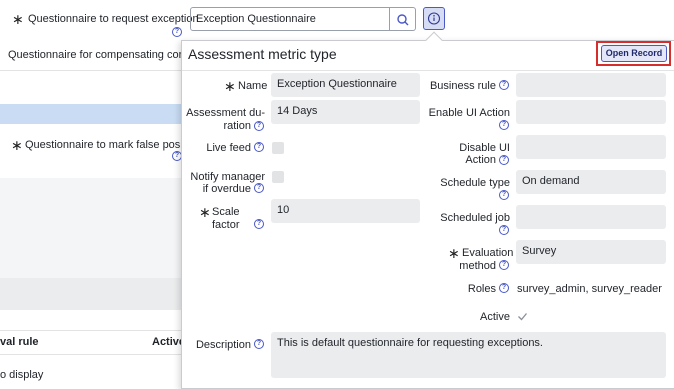 This screenshot has height=389, width=674. What do you see at coordinates (591, 217) in the screenshot?
I see `scheduled-job-field` at bounding box center [591, 217].